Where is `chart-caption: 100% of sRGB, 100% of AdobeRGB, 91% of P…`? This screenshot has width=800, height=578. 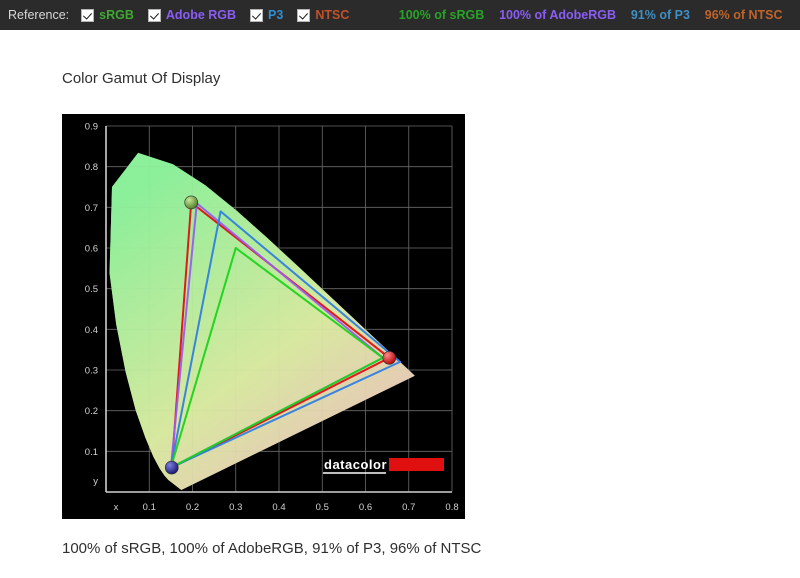 chart-caption: 100% of sRGB, 100% of AdobeRGB, 91% of P… is located at coordinates (272, 548).